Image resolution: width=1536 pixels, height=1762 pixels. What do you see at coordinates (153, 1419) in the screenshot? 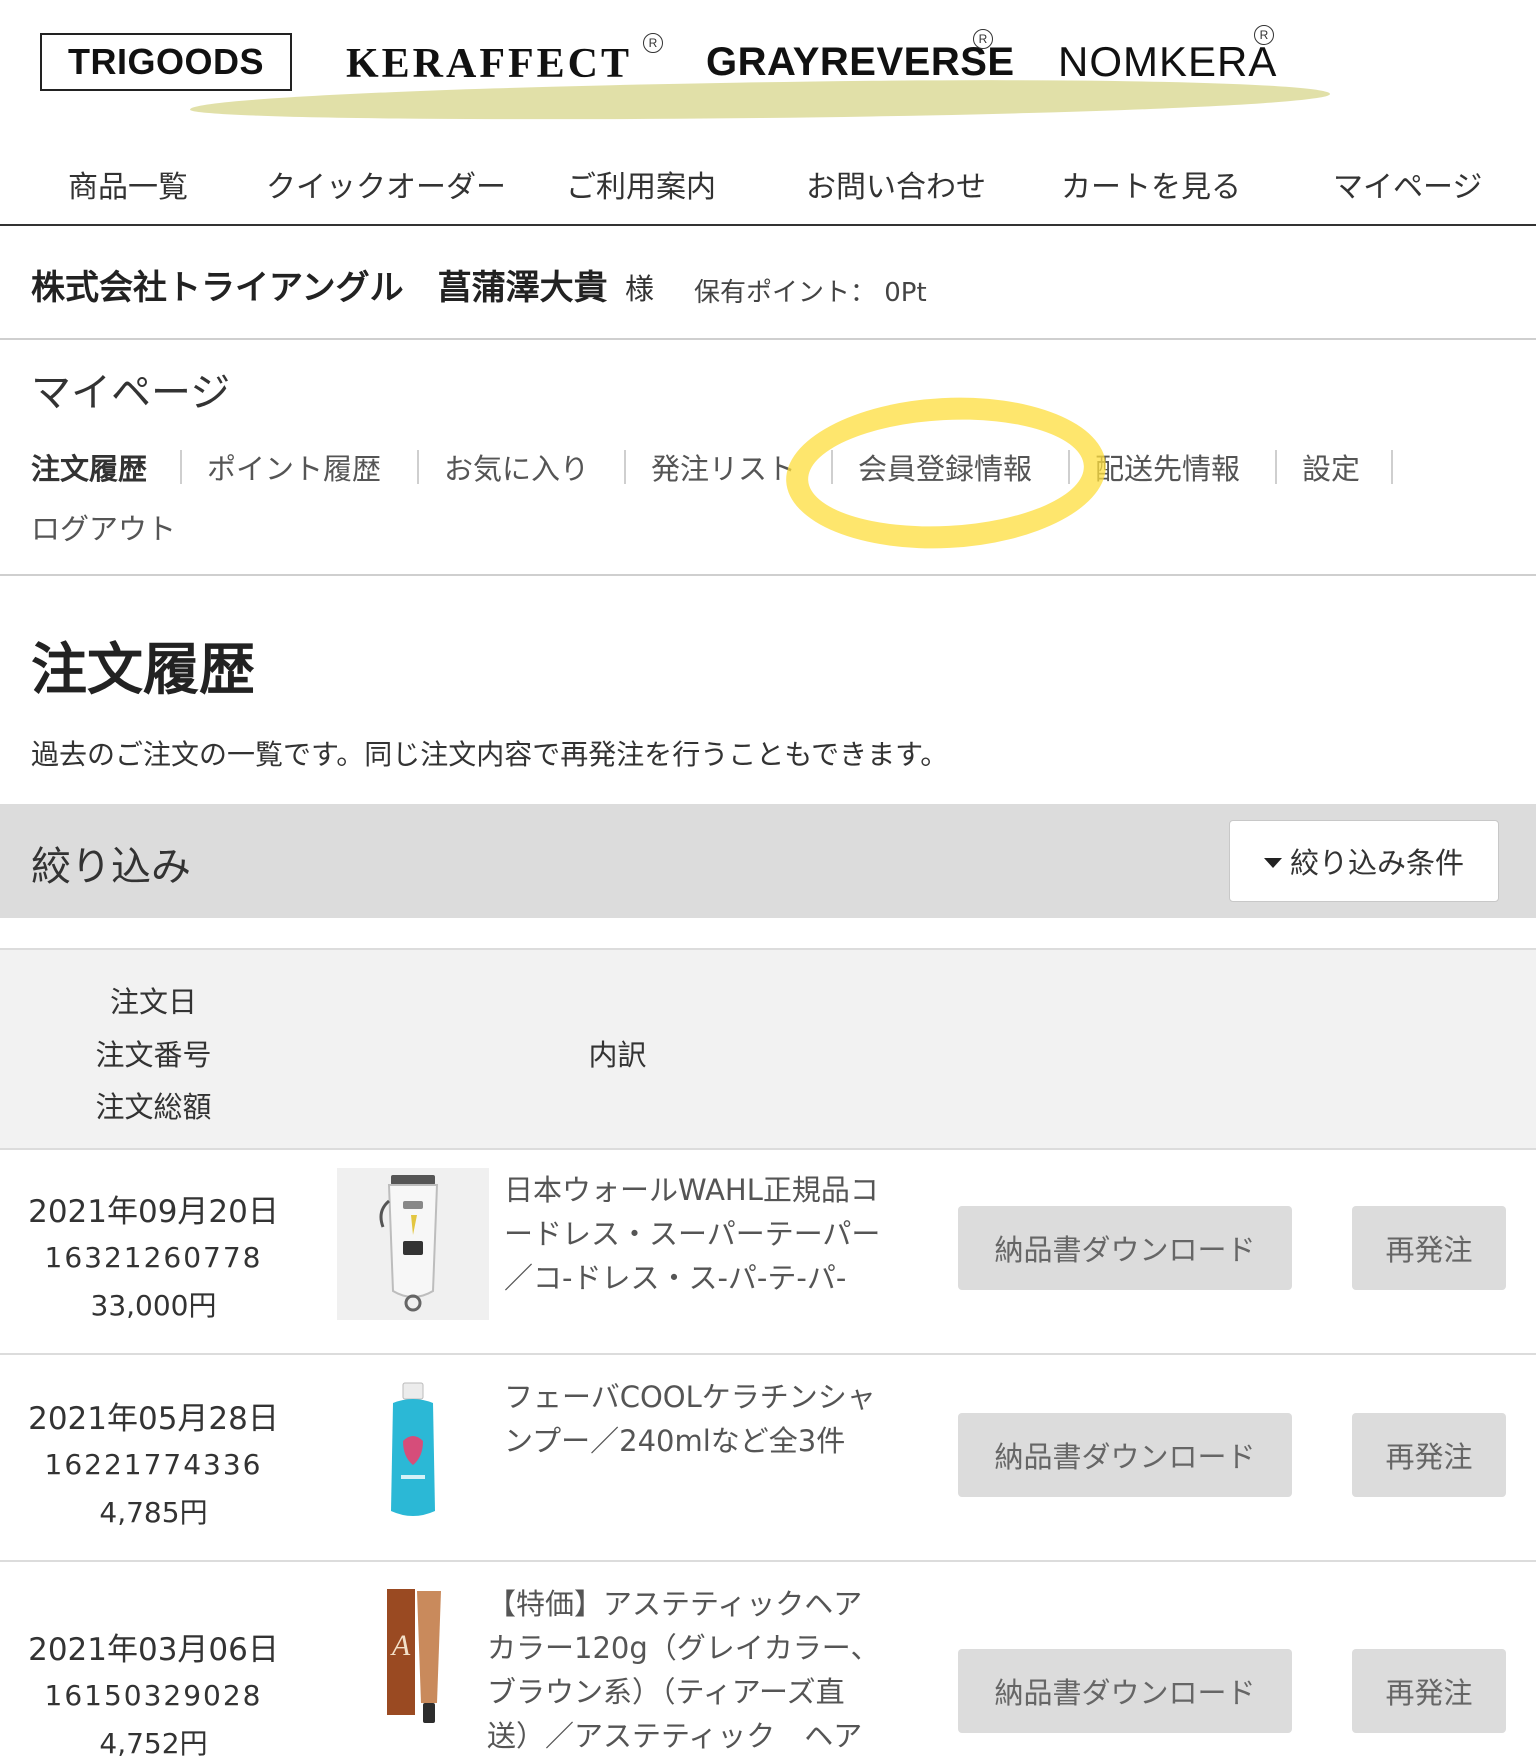
I see `order-date: 2021年05月28日` at bounding box center [153, 1419].